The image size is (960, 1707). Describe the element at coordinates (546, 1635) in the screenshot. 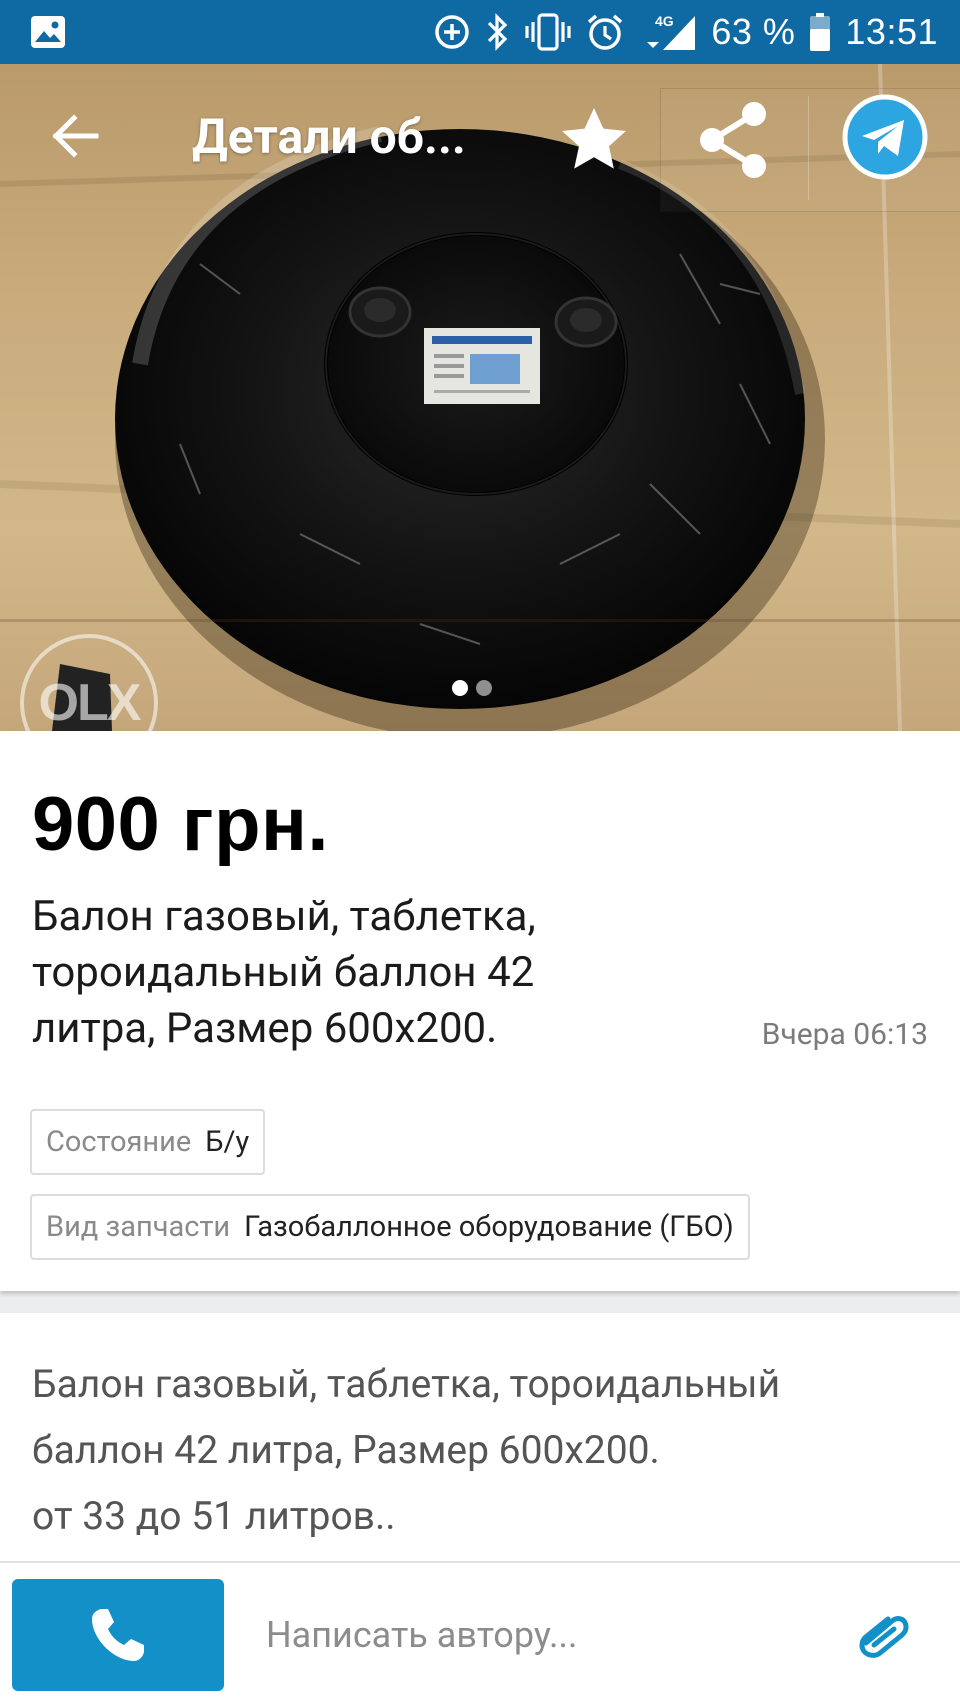

I see `message-input` at that location.